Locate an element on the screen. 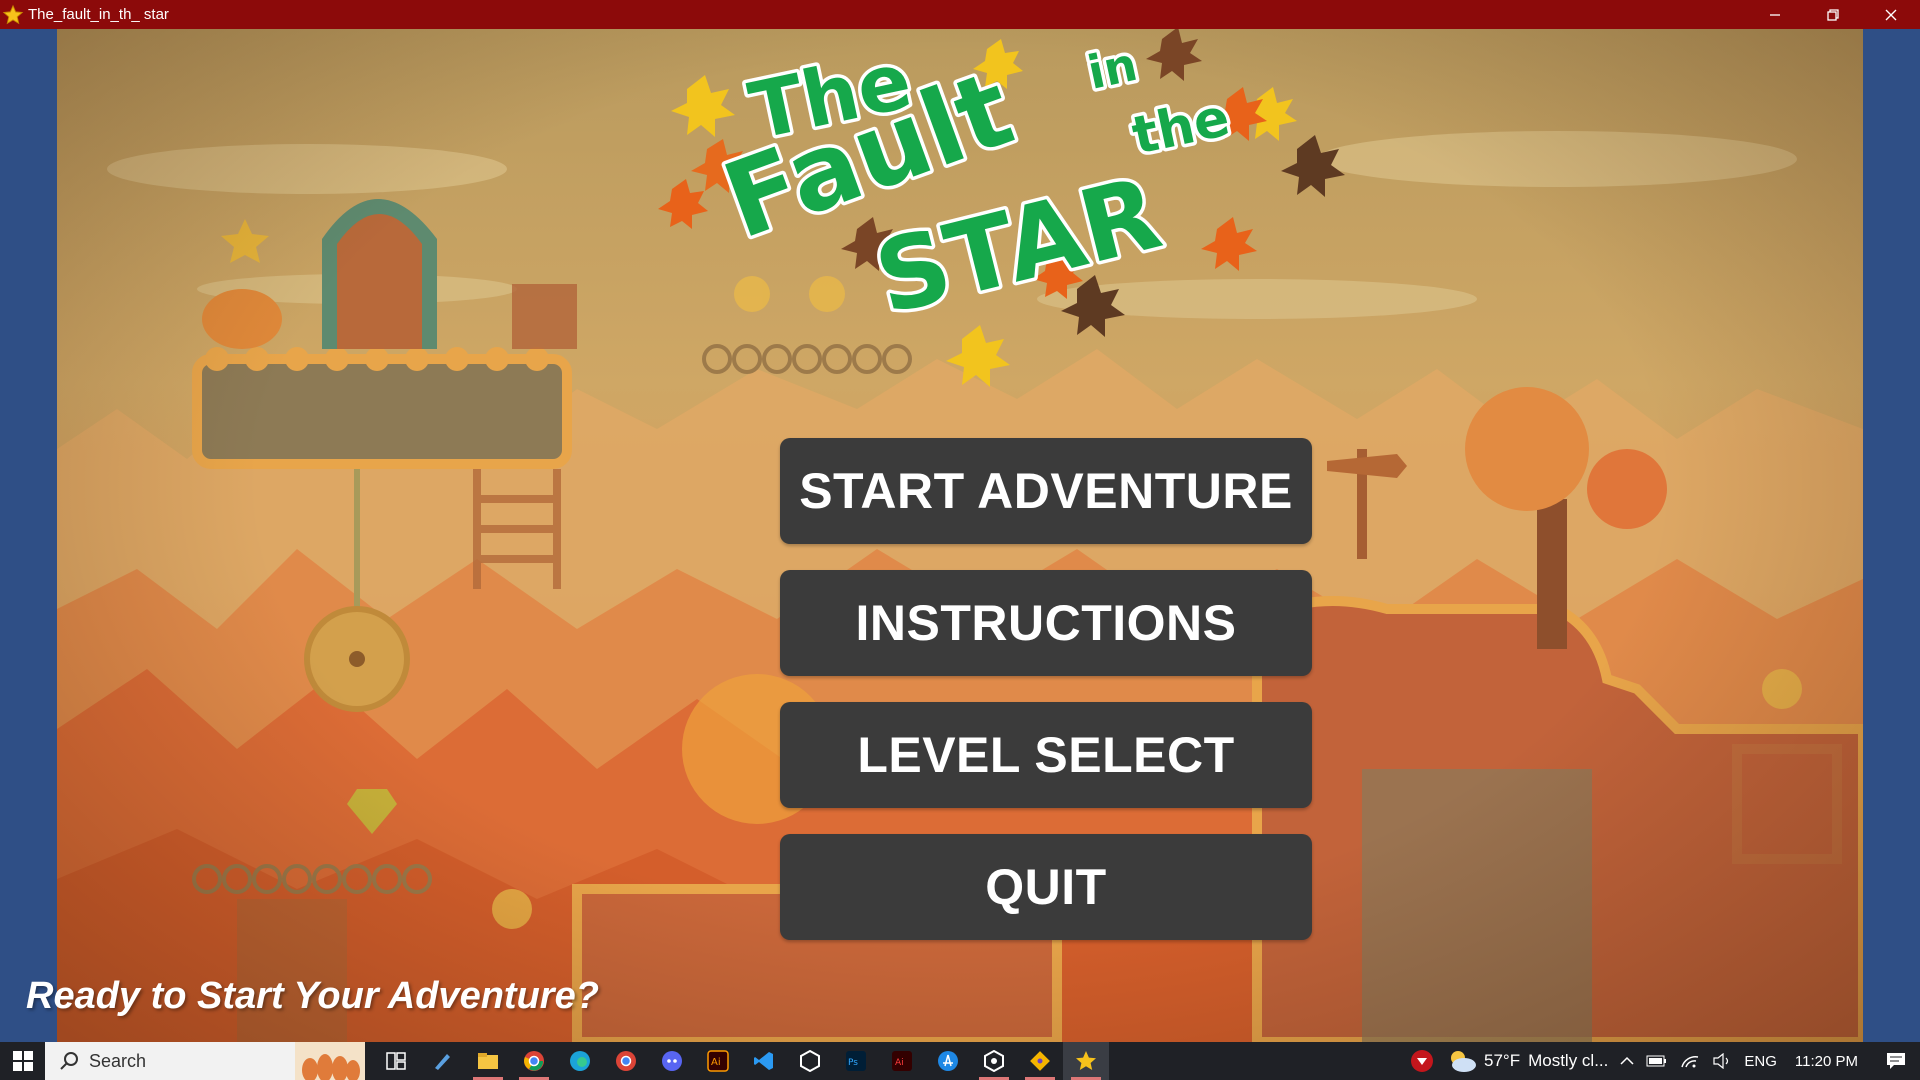  tagline-text: Ready to Start Your Adventure? is located at coordinates (312, 996).